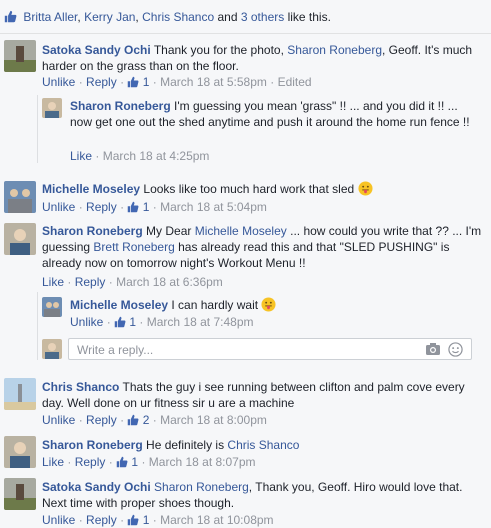 Image resolution: width=491 pixels, height=528 pixels. I want to click on reply-input, so click(237, 350).